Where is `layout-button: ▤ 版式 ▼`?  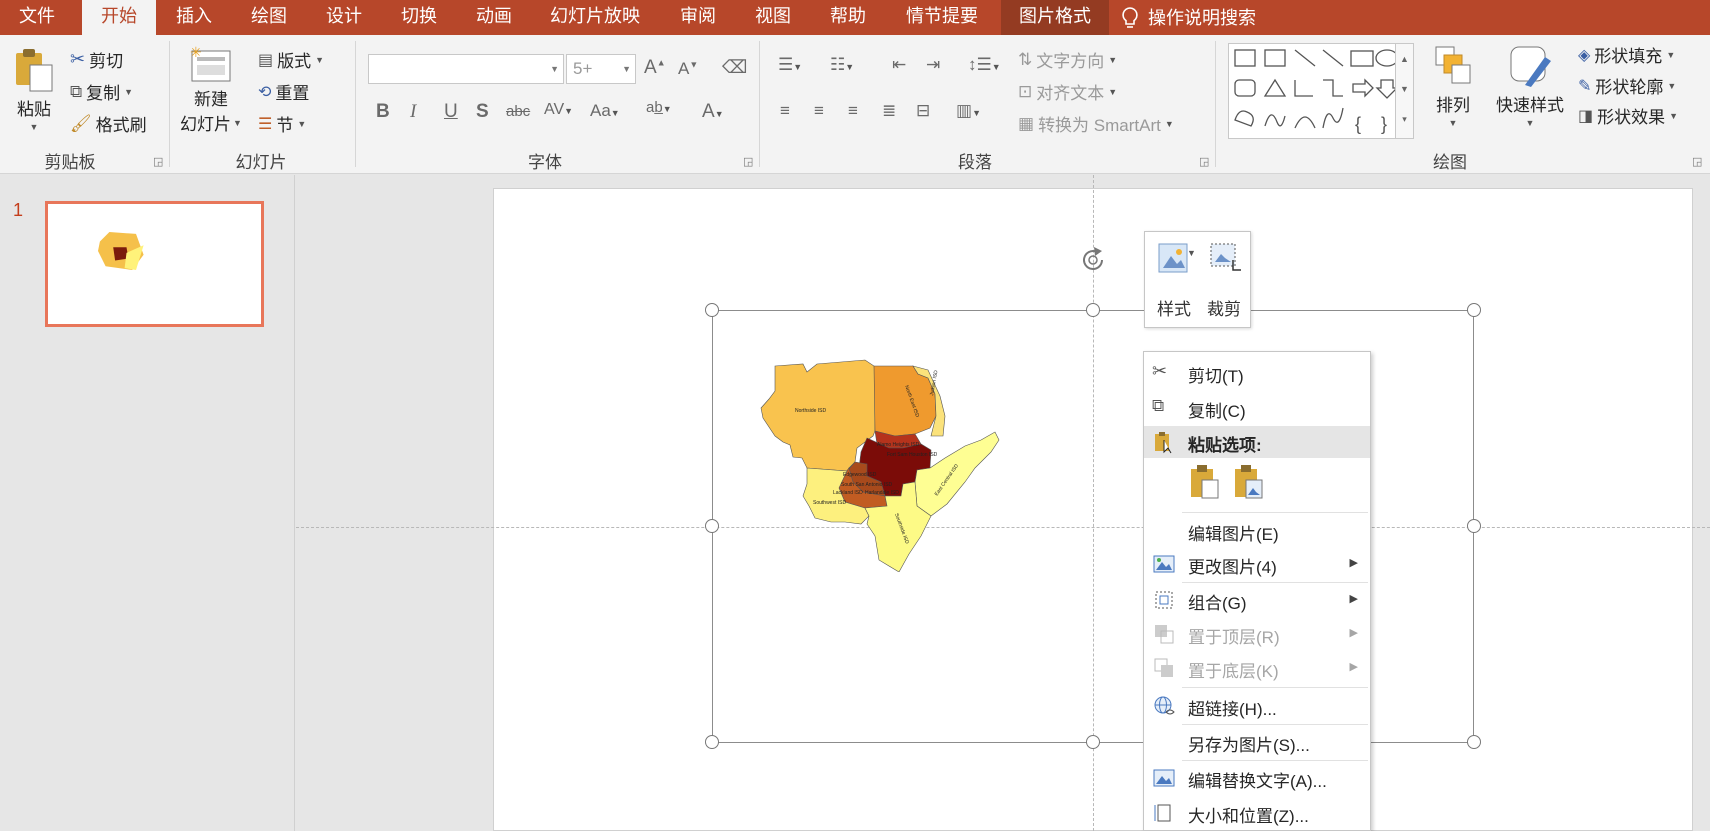
layout-button: ▤ 版式 ▼ is located at coordinates (291, 59).